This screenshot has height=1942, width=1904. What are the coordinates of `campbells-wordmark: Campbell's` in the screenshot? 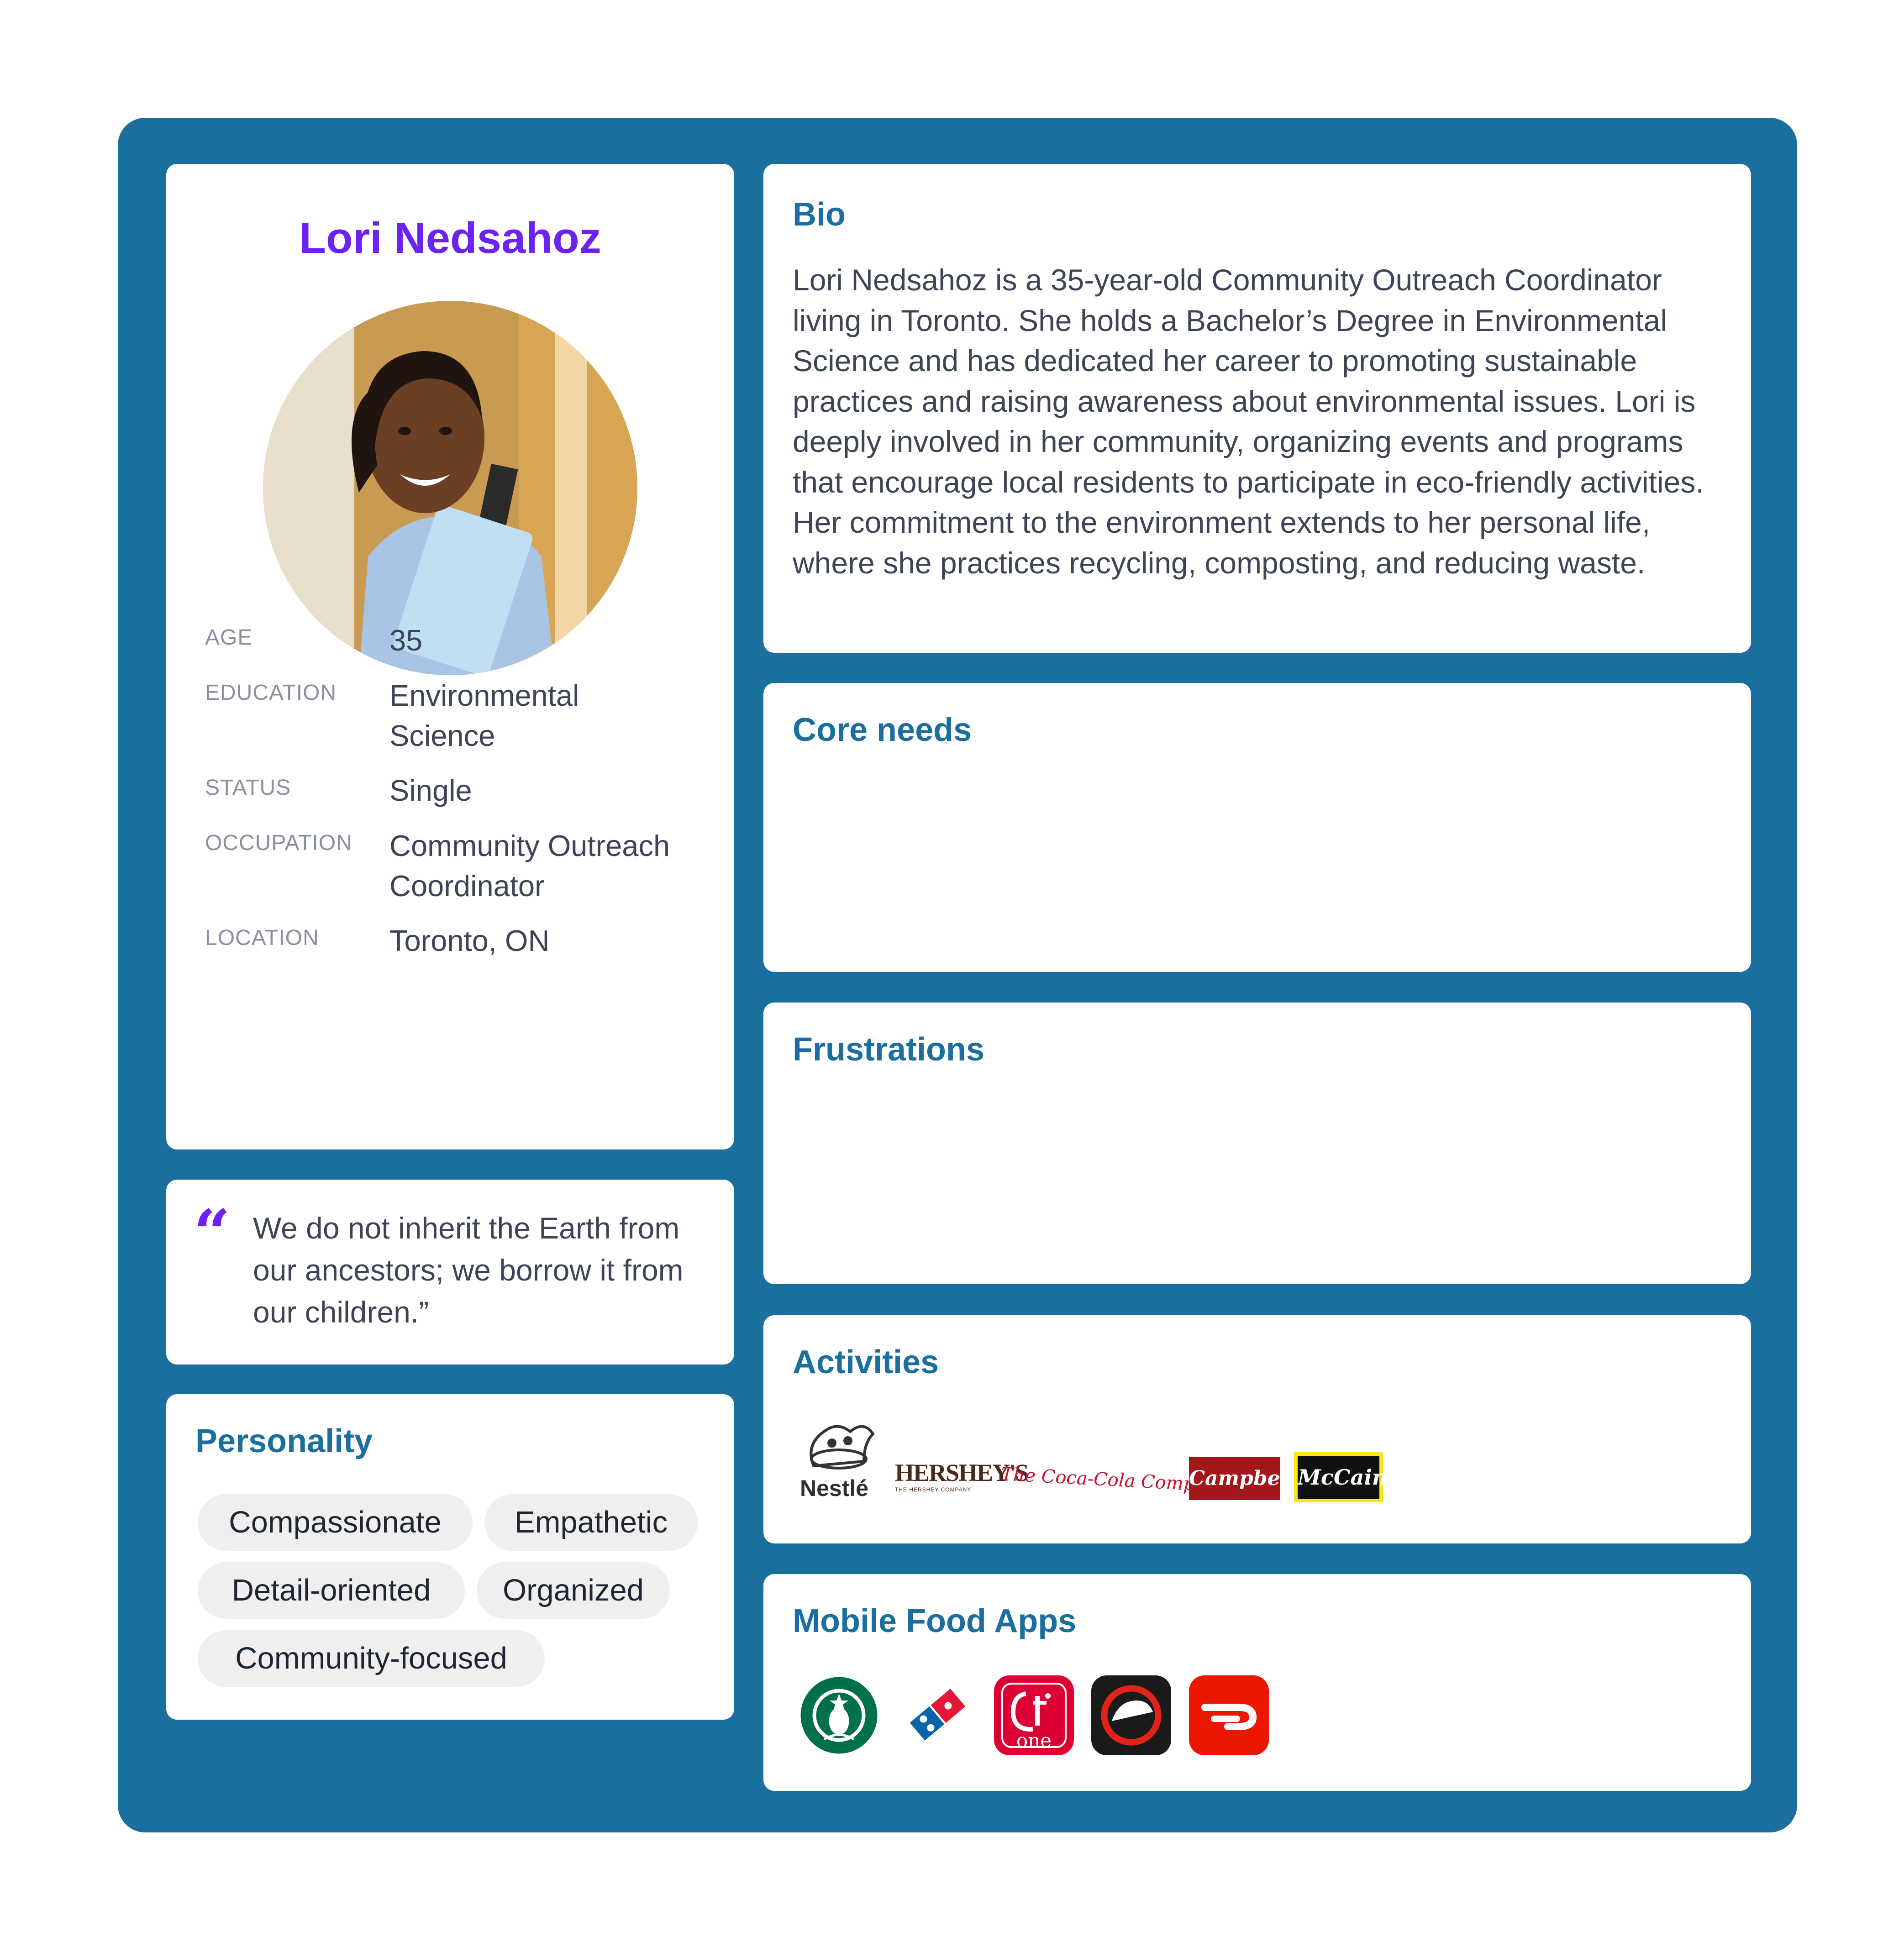 It's located at (1251, 1478).